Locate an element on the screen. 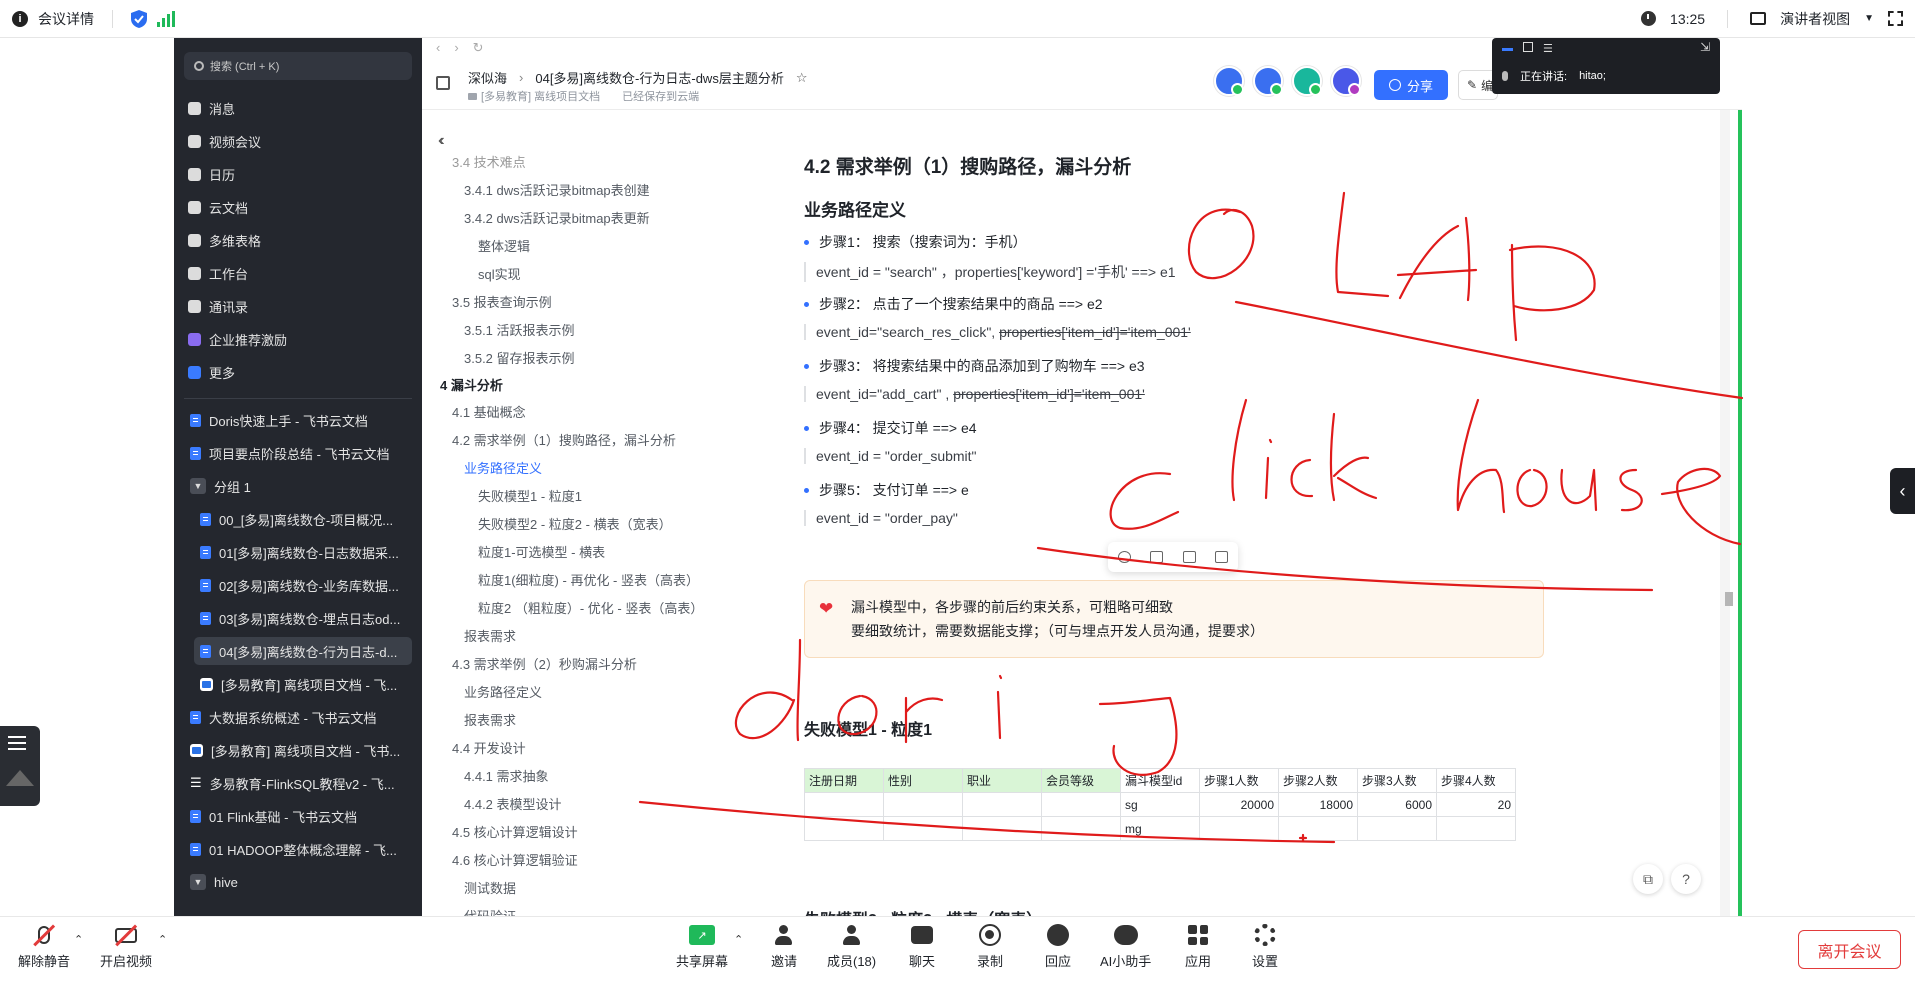 The height and width of the screenshot is (981, 1915). sidebar-item-bitable: 多维表格 is located at coordinates (224, 240).